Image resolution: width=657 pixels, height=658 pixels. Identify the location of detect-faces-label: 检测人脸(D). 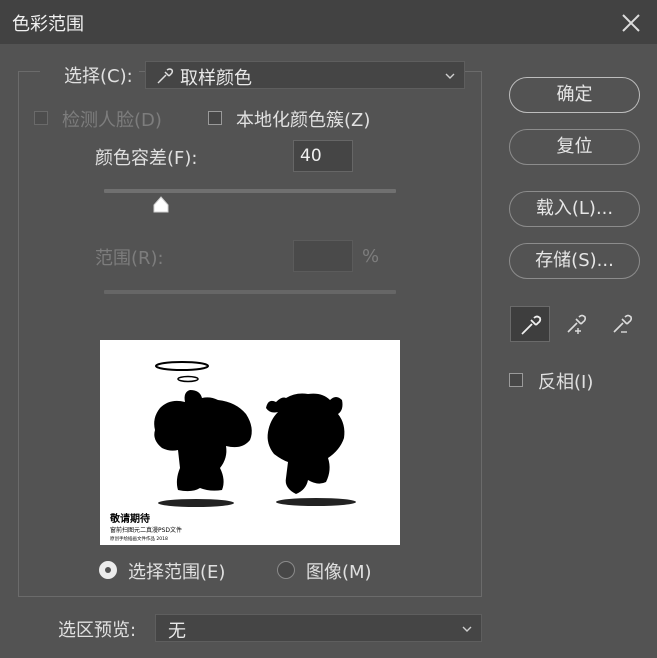
(112, 120).